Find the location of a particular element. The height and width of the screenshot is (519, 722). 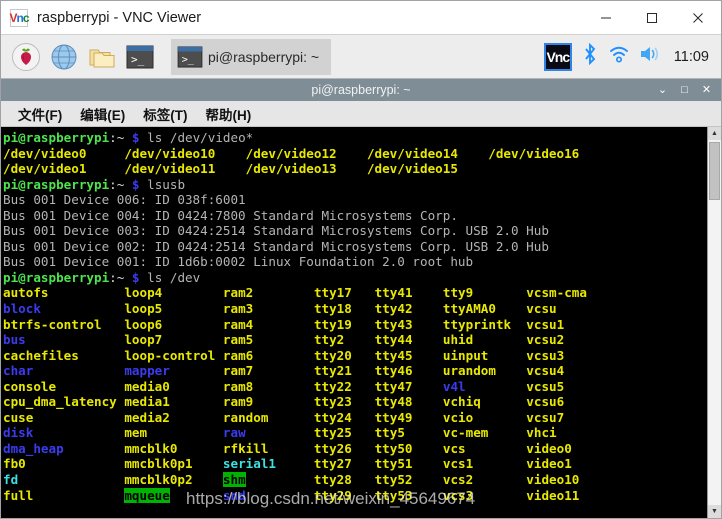

window-controls is located at coordinates (652, 17).